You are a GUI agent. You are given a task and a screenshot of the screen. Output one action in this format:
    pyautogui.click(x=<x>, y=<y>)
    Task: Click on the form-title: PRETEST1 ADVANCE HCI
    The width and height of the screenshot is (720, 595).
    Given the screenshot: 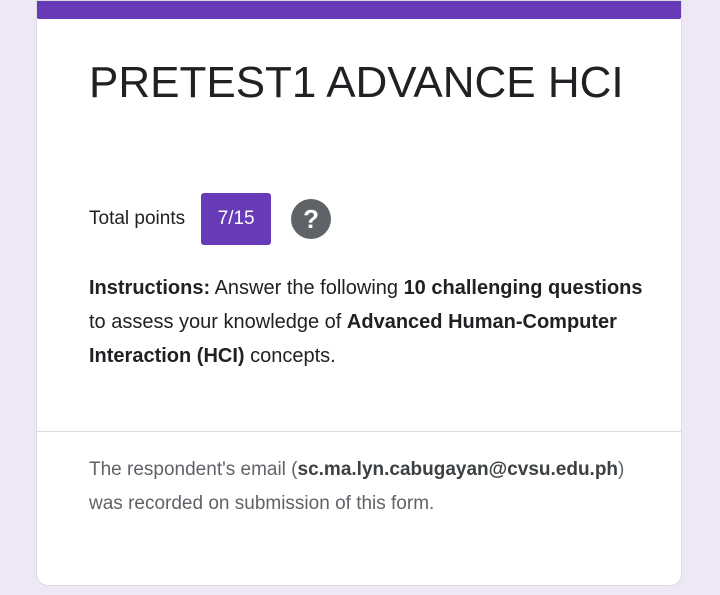 What is the action you would take?
    pyautogui.click(x=356, y=82)
    